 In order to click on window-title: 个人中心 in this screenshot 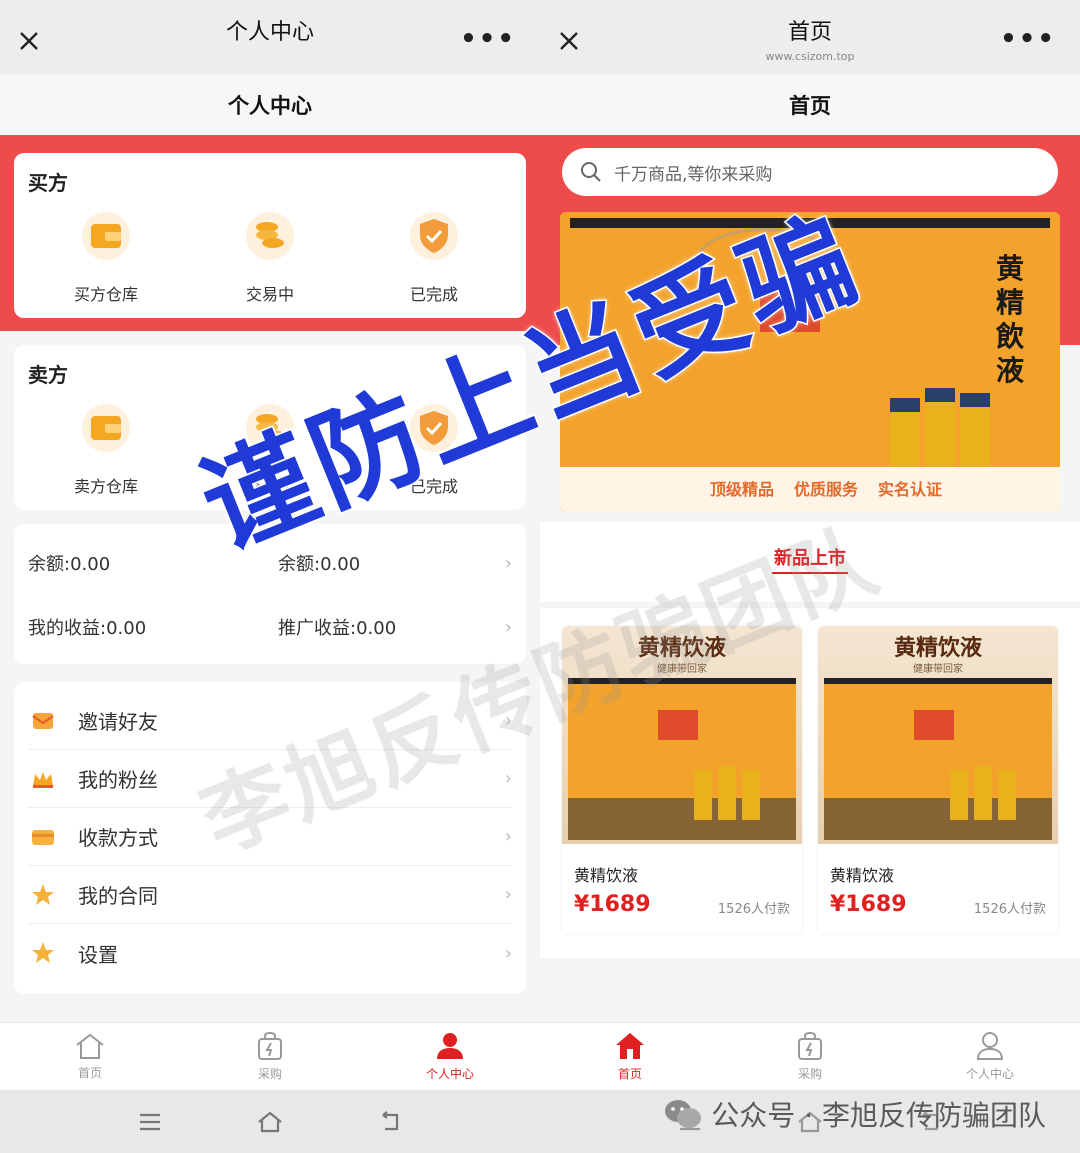, I will do `click(269, 32)`.